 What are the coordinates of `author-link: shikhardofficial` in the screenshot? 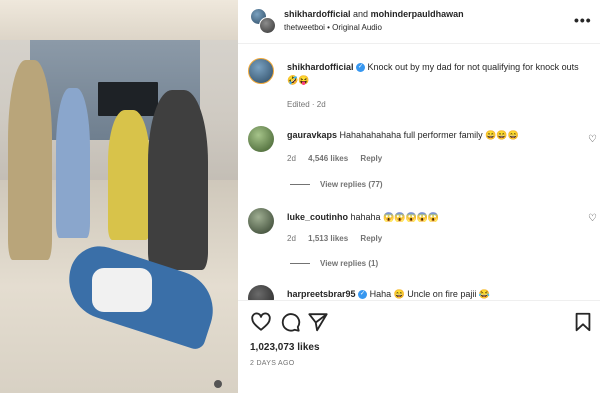 It's located at (317, 14).